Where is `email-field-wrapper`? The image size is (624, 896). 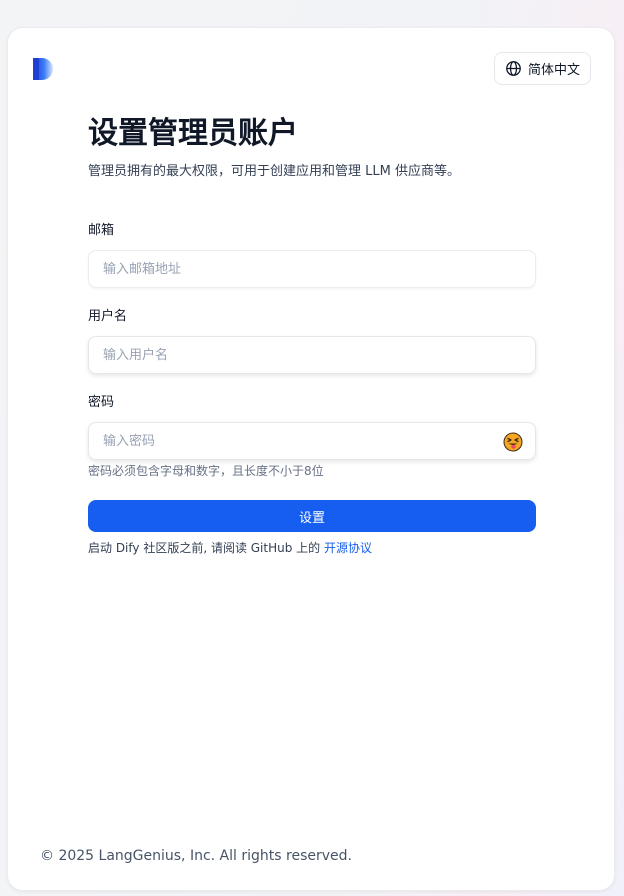
email-field-wrapper is located at coordinates (312, 269).